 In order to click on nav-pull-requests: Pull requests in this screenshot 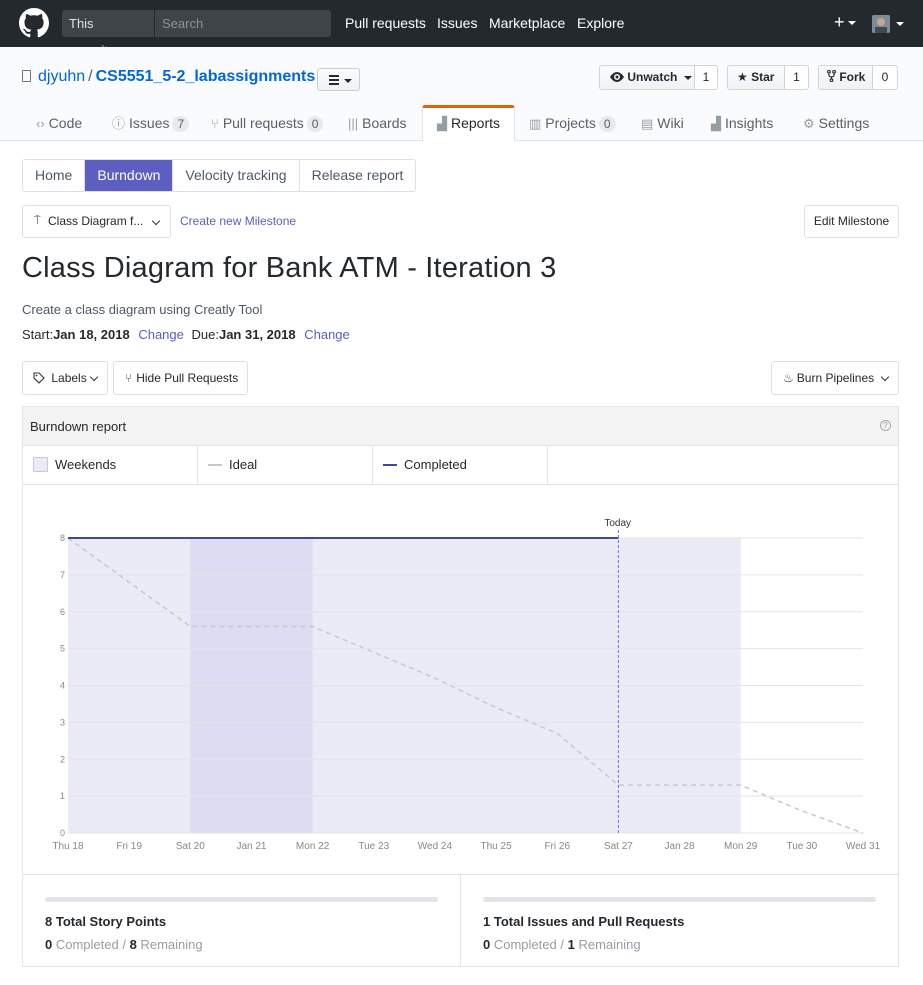, I will do `click(385, 23)`.